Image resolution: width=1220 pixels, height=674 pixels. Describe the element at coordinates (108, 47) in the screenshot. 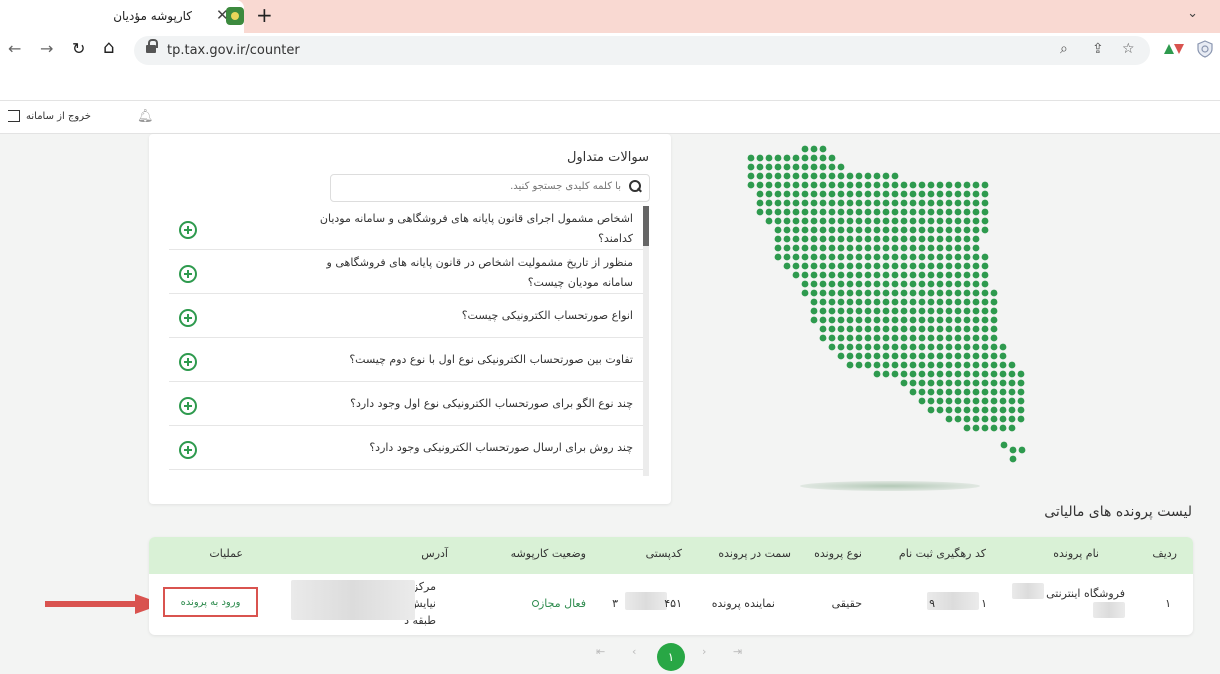

I see `home-icon: ⌂` at that location.